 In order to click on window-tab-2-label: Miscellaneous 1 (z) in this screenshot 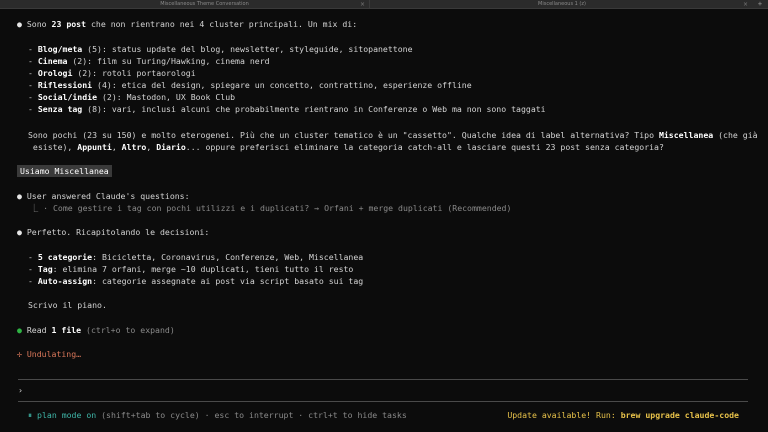, I will do `click(562, 4)`.